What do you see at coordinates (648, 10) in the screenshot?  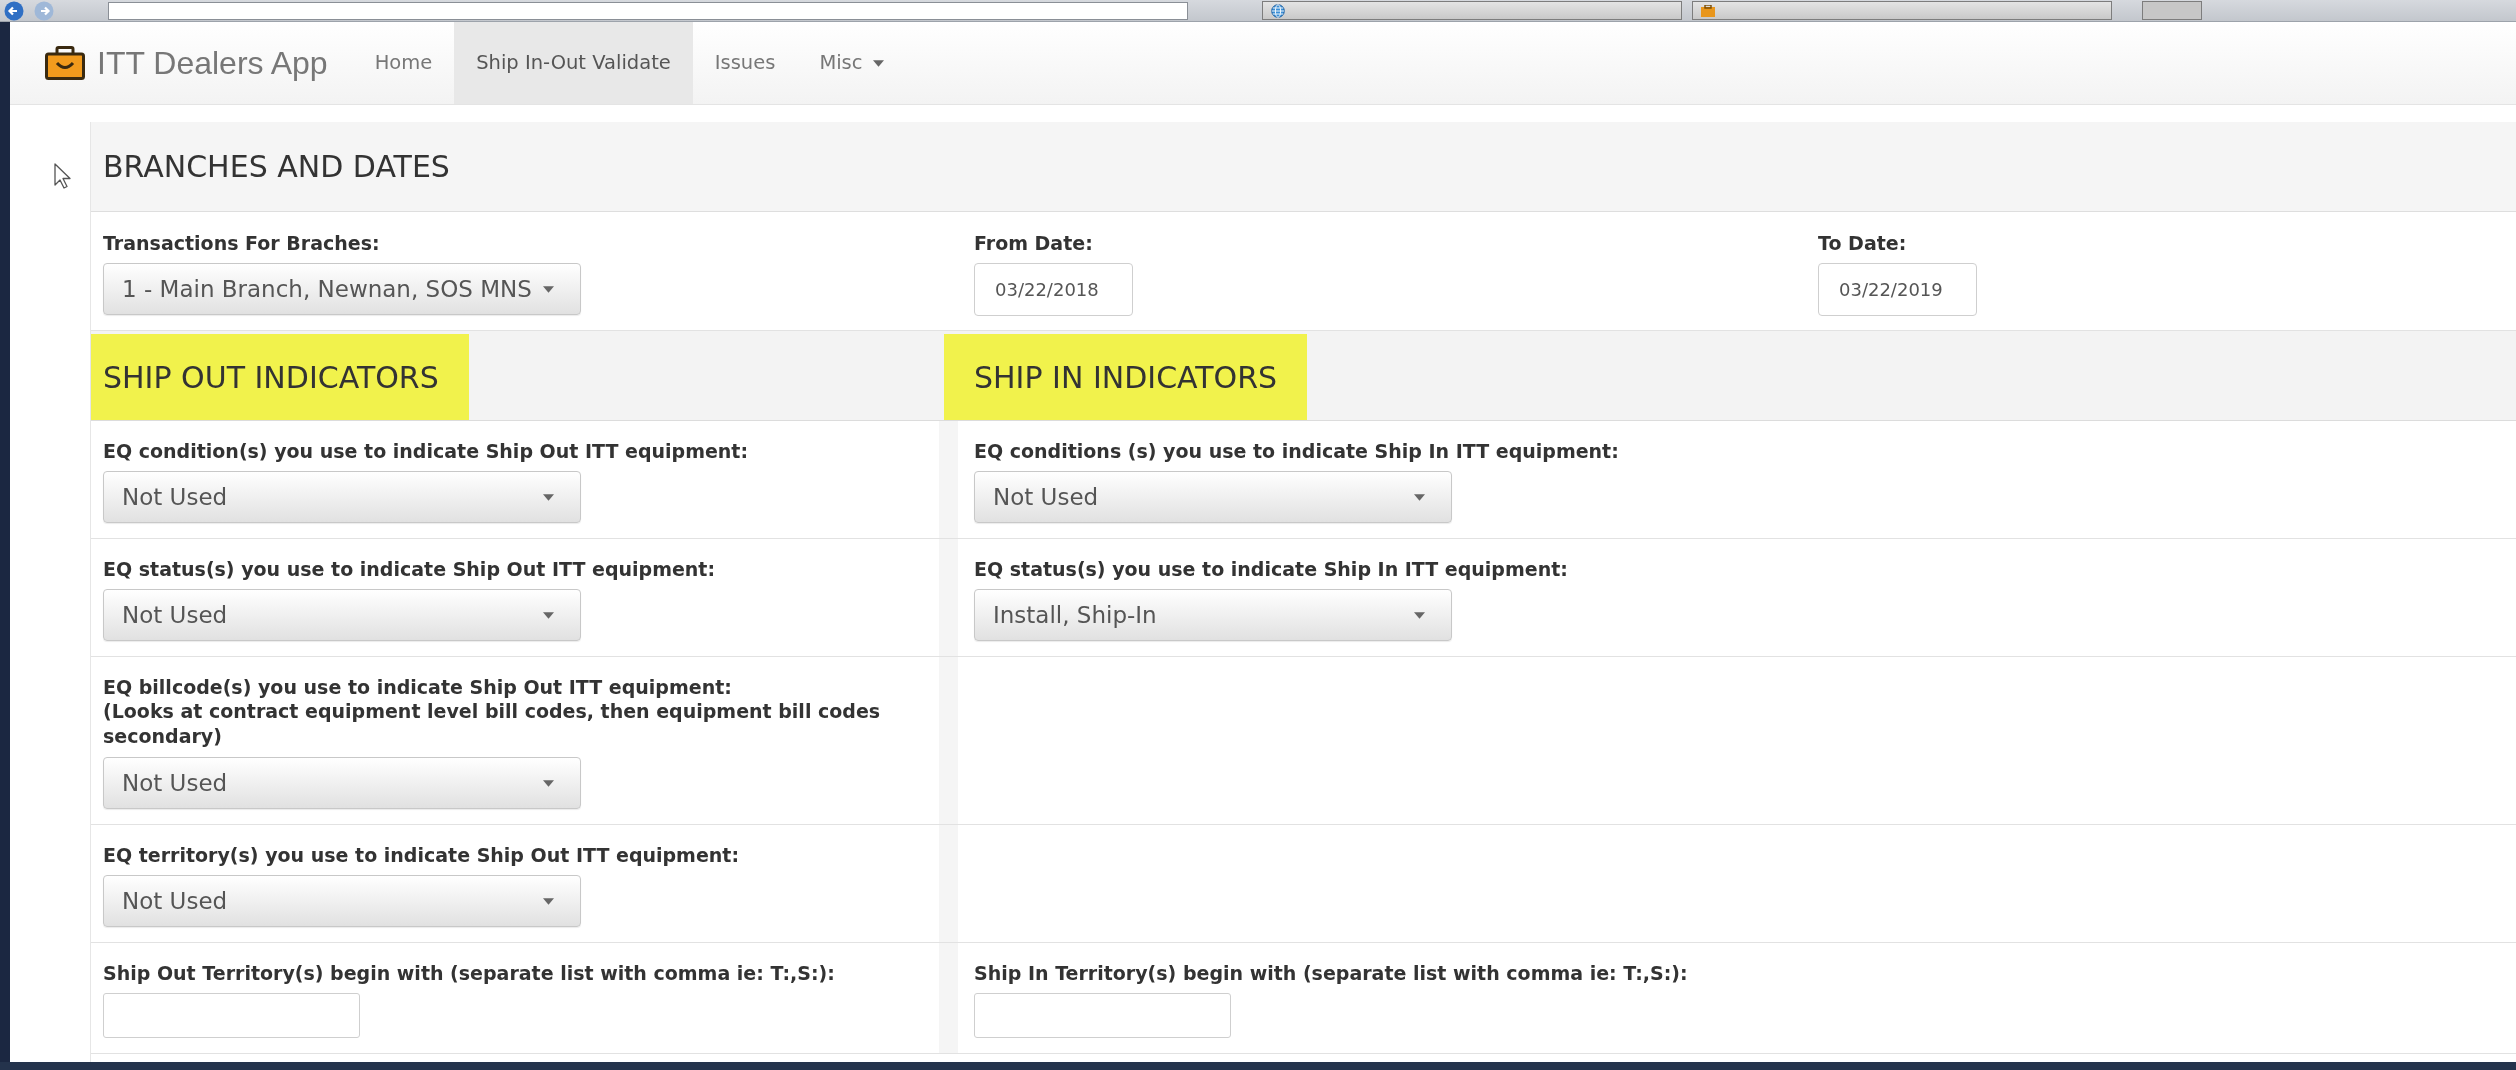 I see `address-field` at bounding box center [648, 10].